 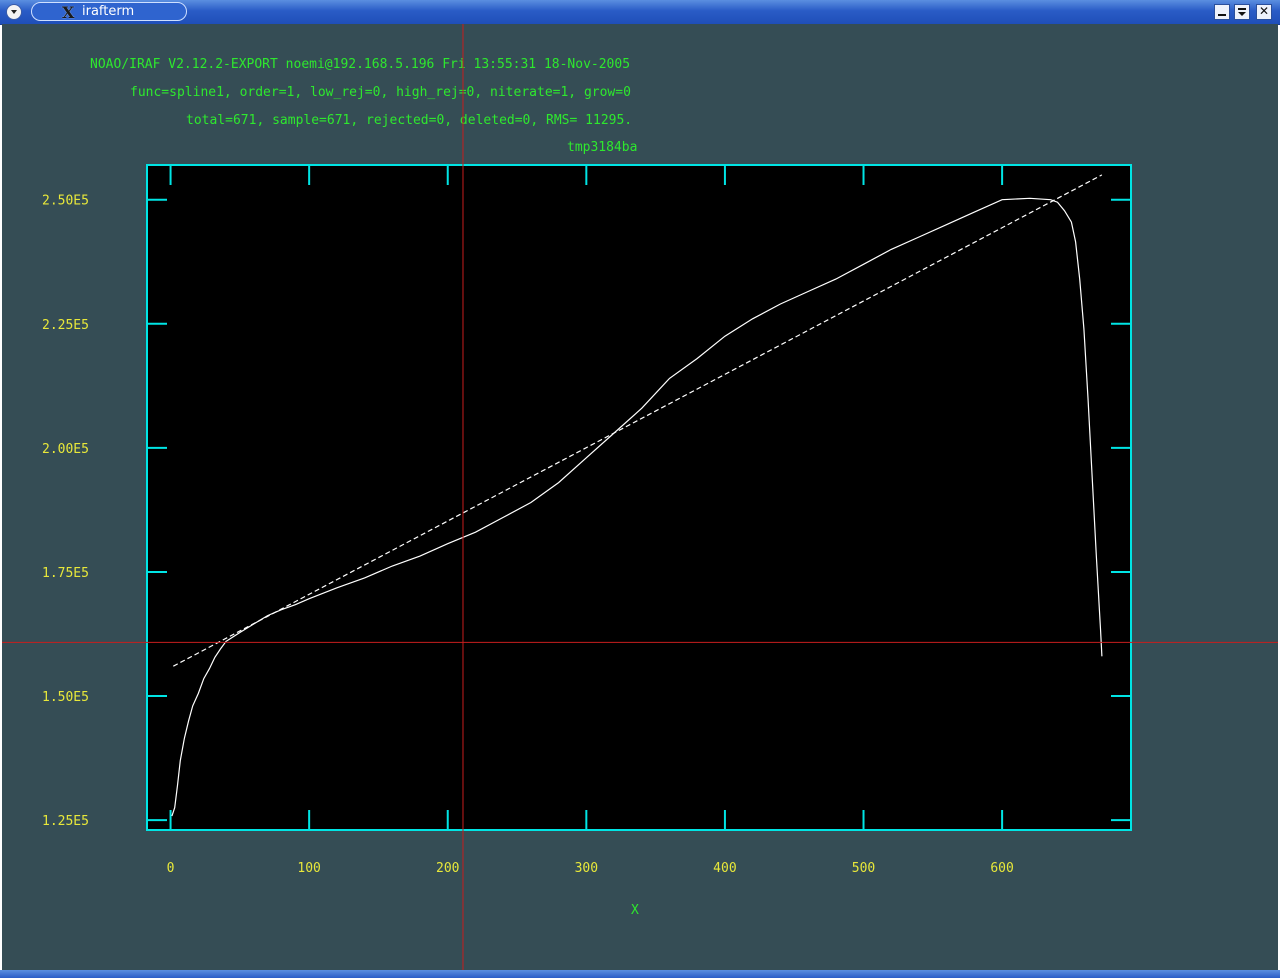 I want to click on window-title: irafterm, so click(x=108, y=11).